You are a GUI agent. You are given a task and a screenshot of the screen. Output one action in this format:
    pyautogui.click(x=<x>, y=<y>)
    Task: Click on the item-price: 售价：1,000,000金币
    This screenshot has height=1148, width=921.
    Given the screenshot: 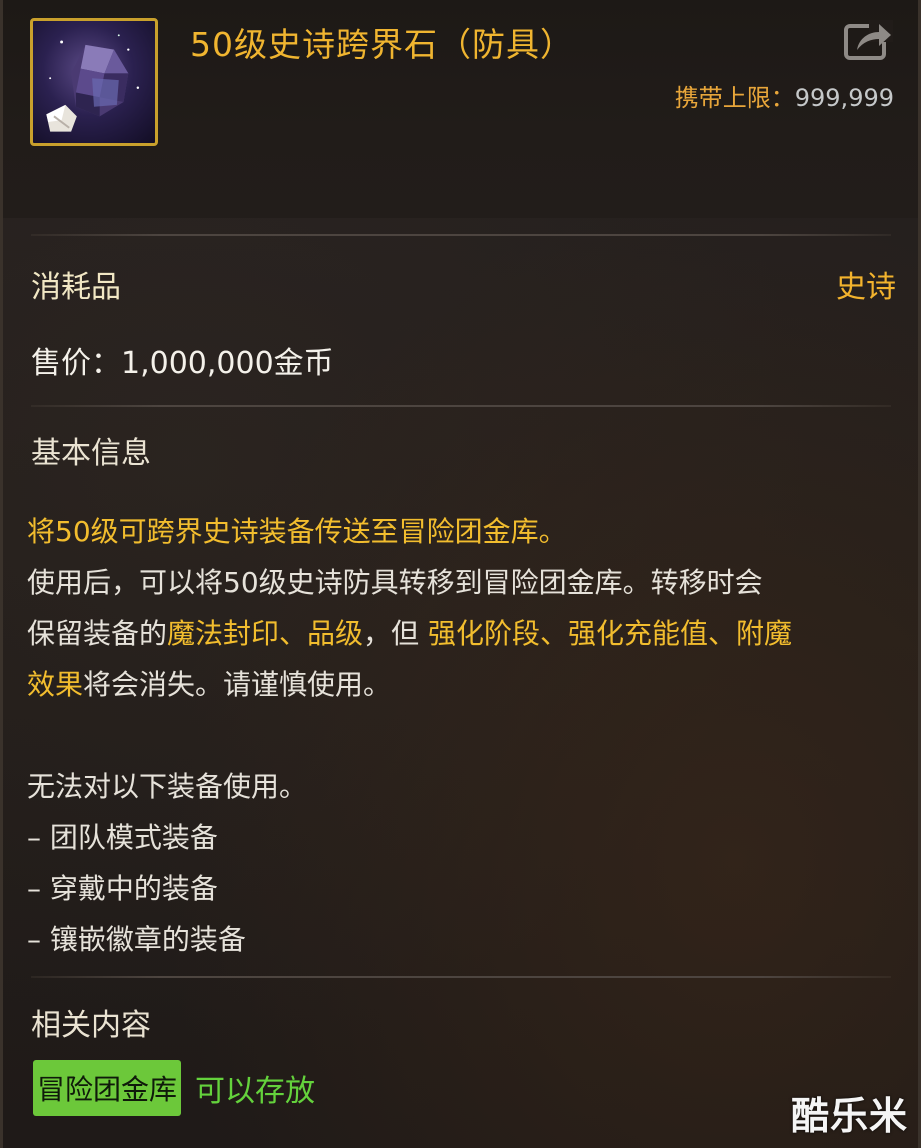 What is the action you would take?
    pyautogui.click(x=182, y=363)
    